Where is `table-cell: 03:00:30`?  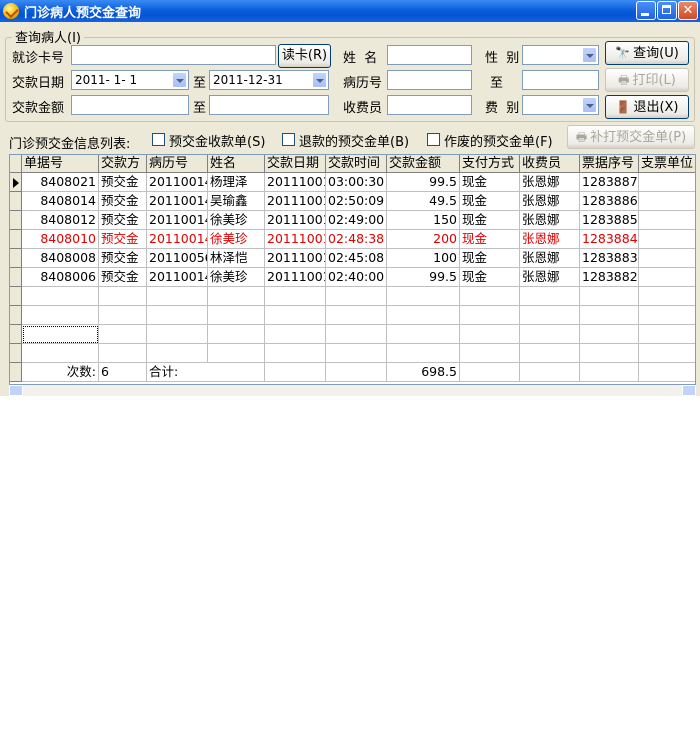 table-cell: 03:00:30 is located at coordinates (356, 182).